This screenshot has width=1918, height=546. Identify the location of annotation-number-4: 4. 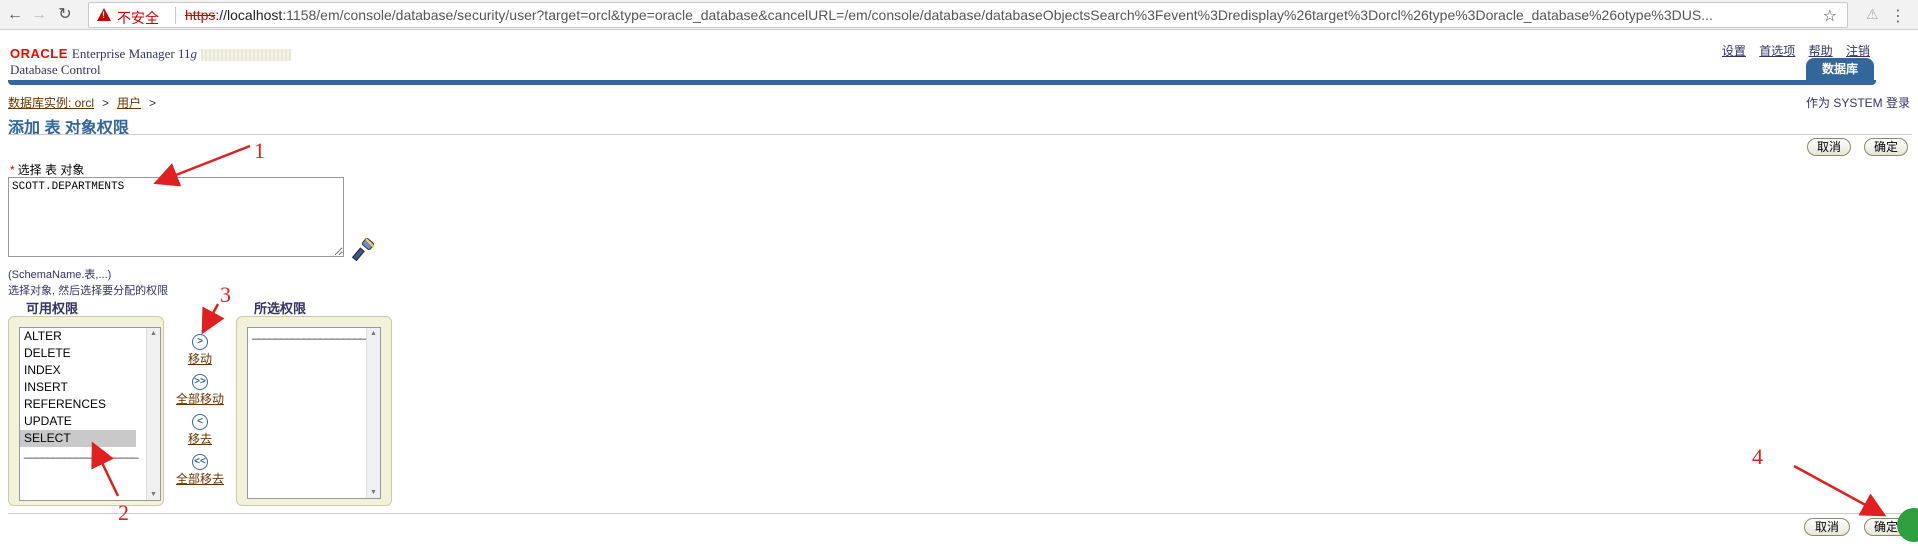
(1757, 456).